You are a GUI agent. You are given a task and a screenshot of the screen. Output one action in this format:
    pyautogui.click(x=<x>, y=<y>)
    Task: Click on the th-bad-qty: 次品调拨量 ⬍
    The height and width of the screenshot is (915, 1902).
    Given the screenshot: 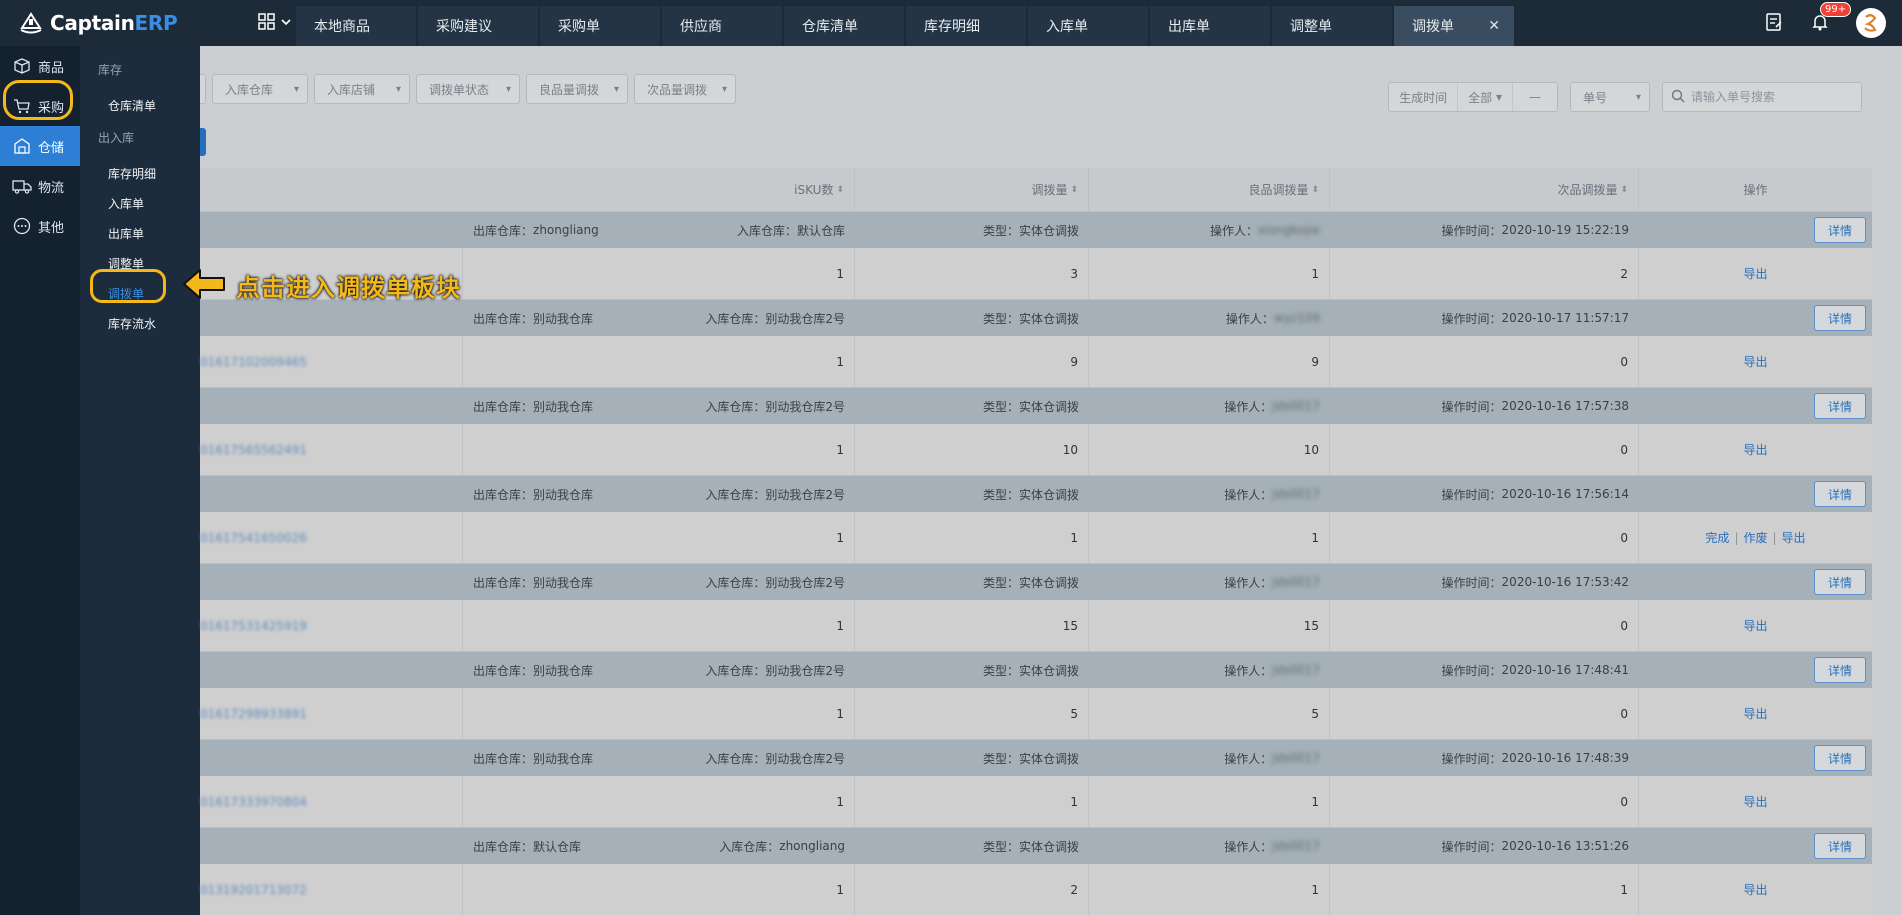 What is the action you would take?
    pyautogui.click(x=1484, y=189)
    